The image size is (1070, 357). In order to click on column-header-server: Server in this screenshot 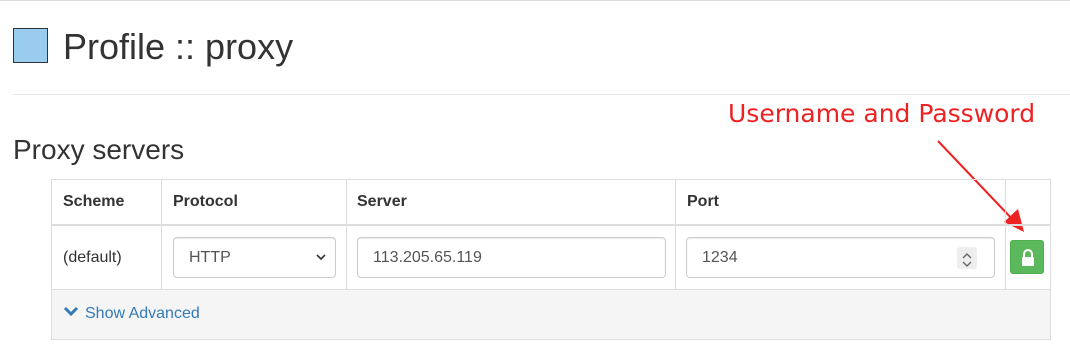, I will do `click(382, 201)`.